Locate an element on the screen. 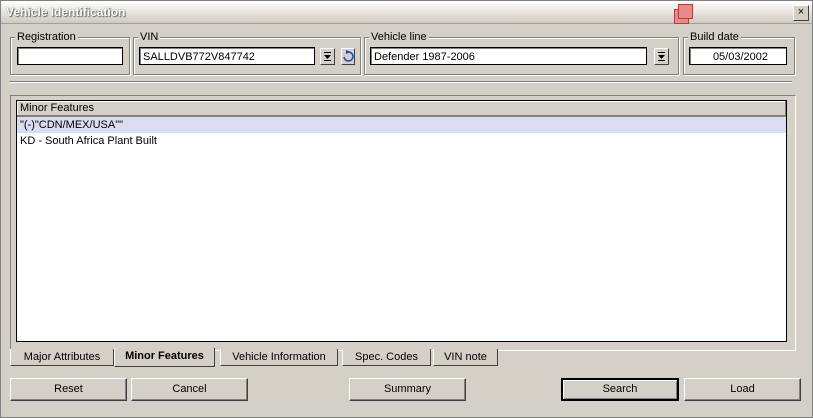 The height and width of the screenshot is (418, 813). tab-major-attributes: Major Attributes is located at coordinates (62, 357).